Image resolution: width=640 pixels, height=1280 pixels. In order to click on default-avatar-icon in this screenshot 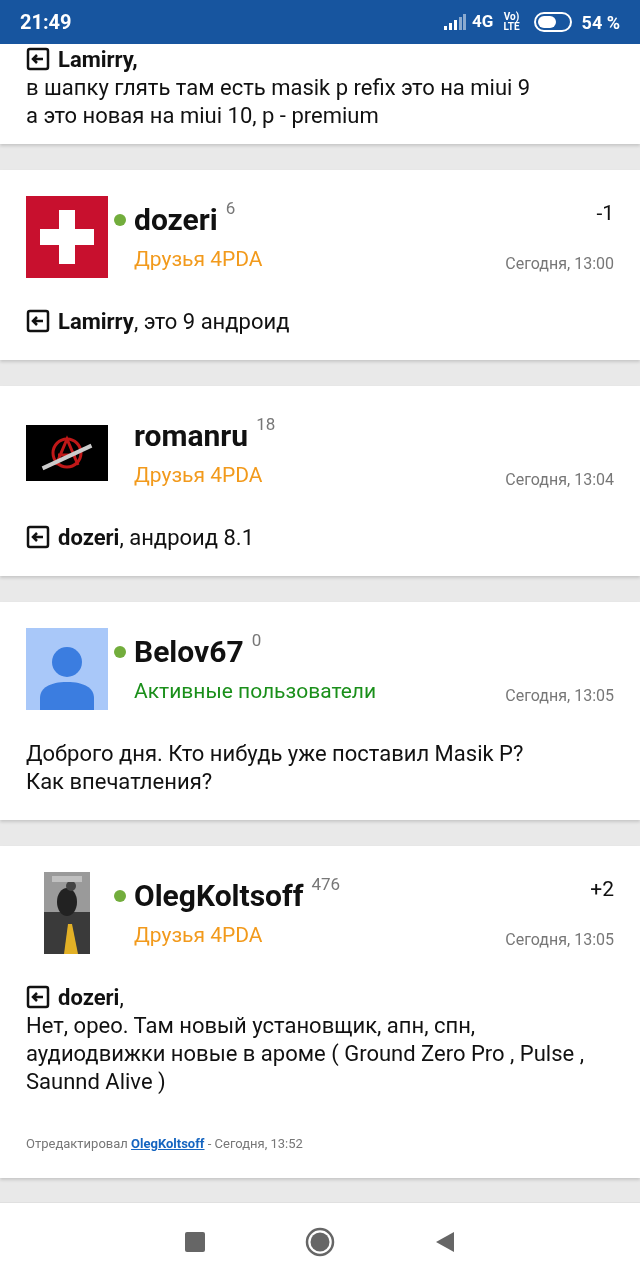, I will do `click(67, 669)`.